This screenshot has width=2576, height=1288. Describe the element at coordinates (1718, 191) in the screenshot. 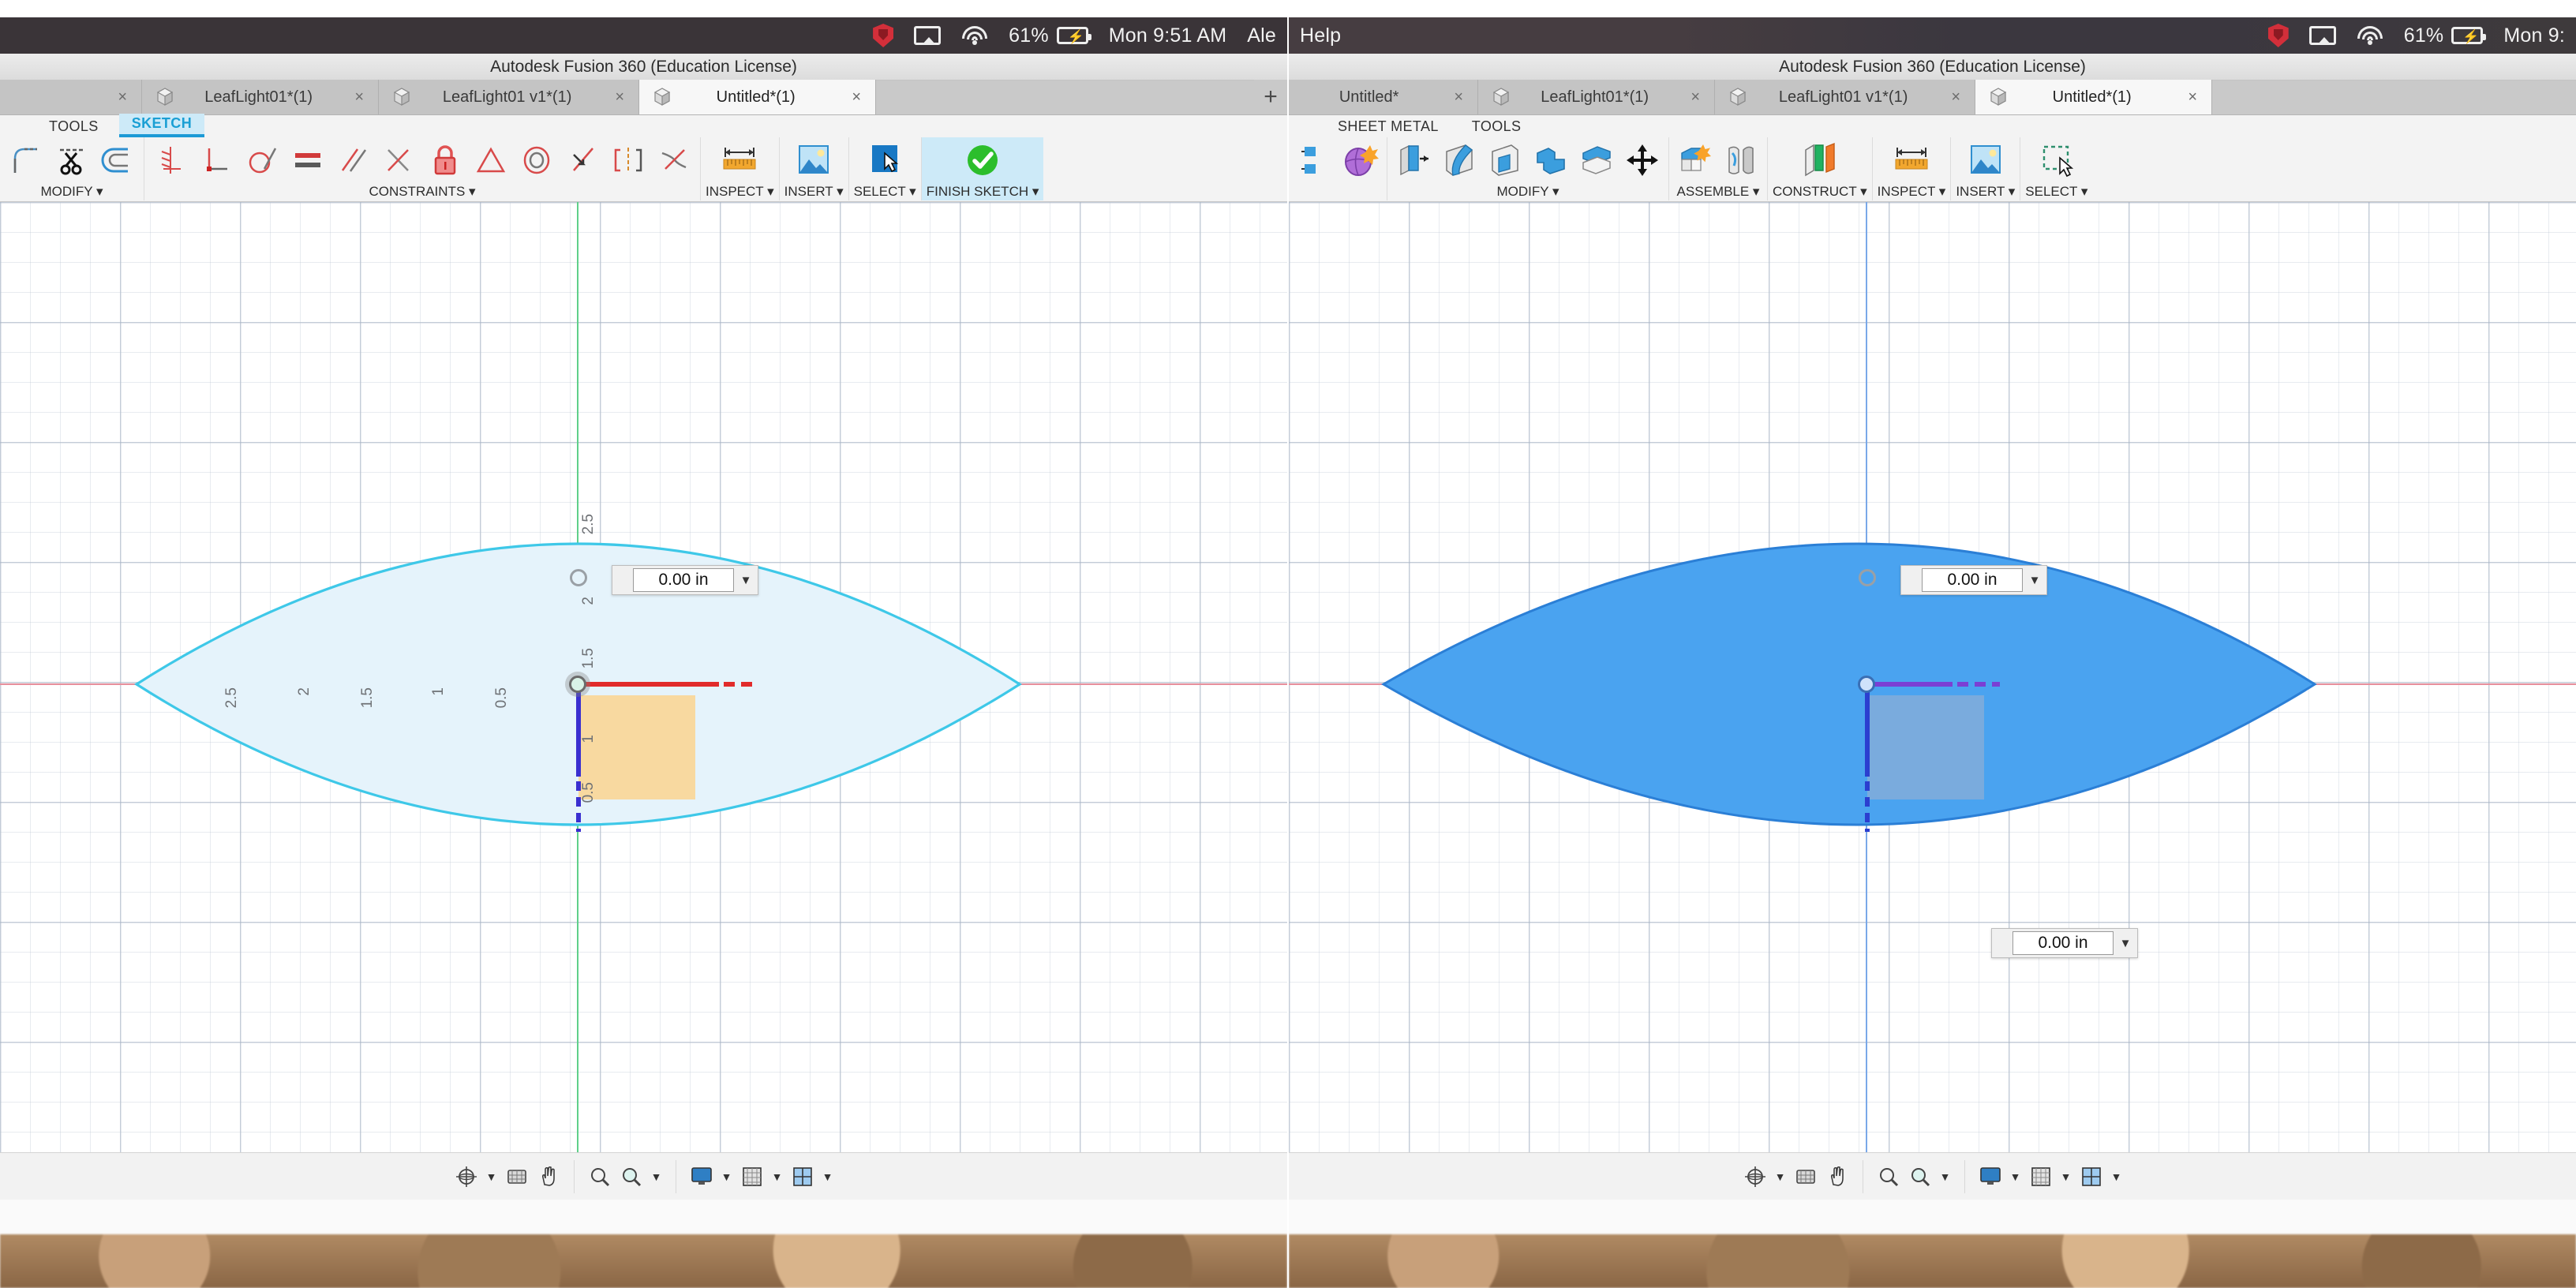

I see `ribbon-group-label: ASSEMBLE ▾` at that location.